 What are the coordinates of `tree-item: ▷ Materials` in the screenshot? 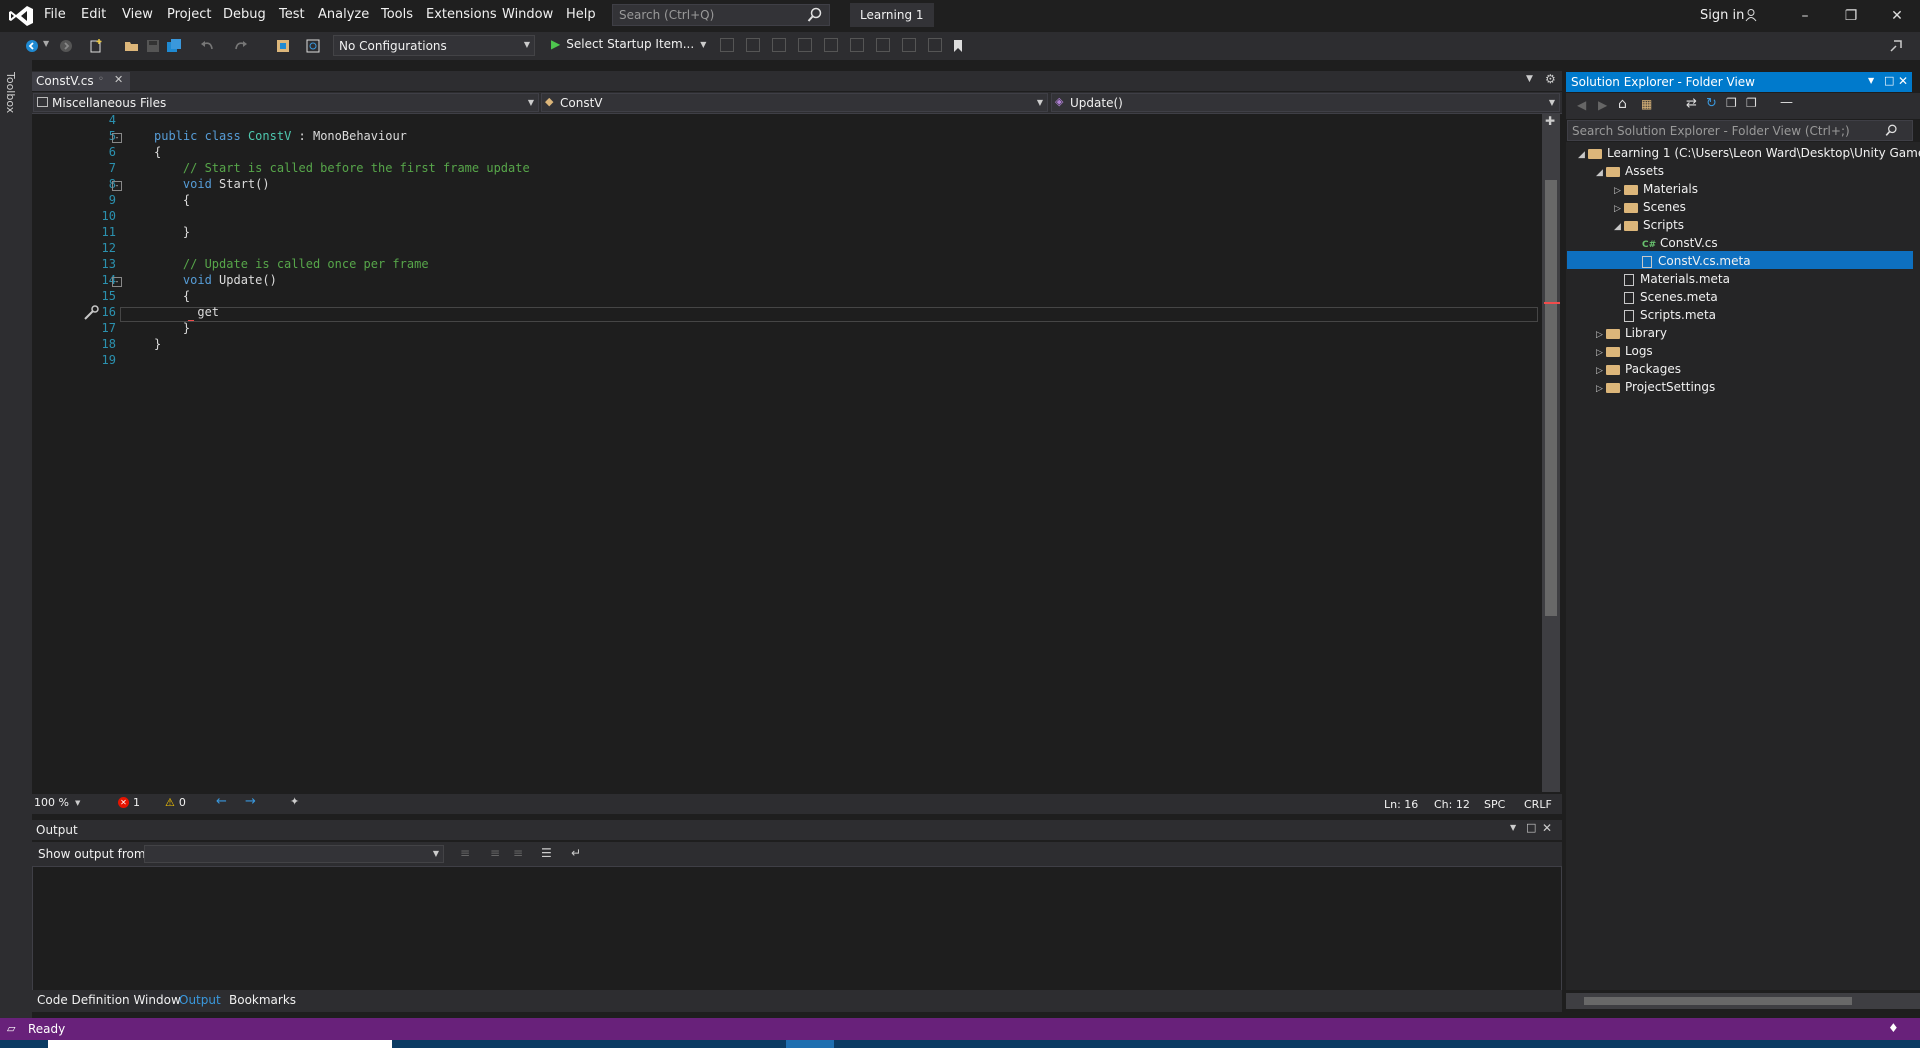 It's located at (1656, 189).